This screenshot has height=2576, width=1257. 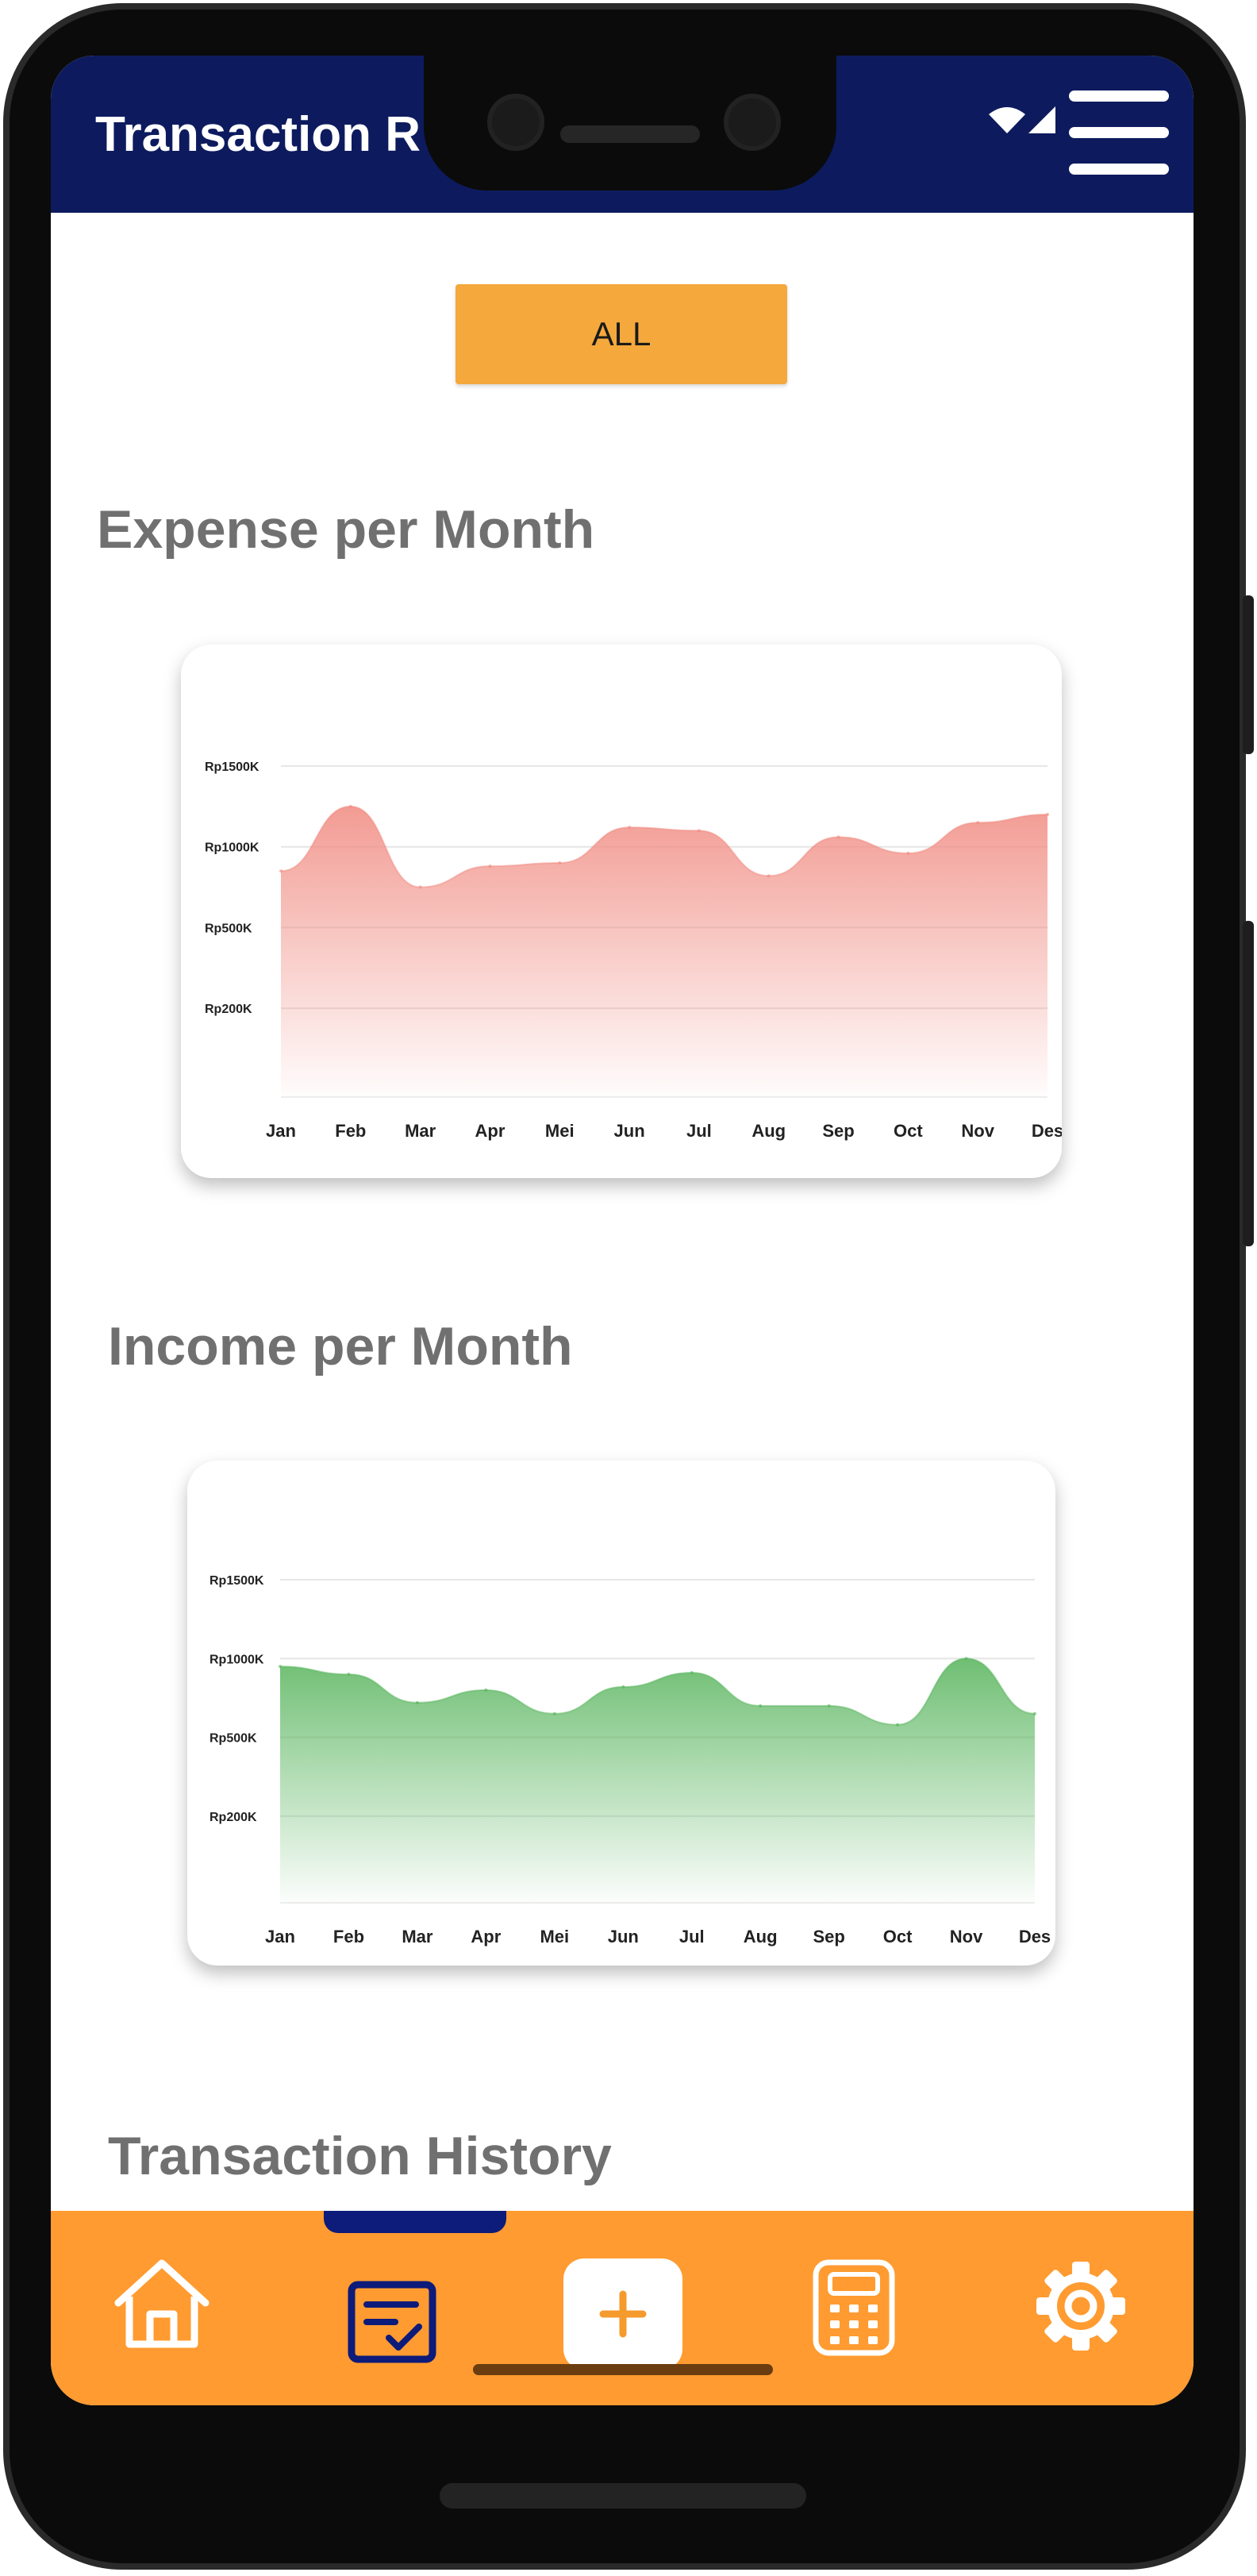 I want to click on checklist-icon, so click(x=392, y=2322).